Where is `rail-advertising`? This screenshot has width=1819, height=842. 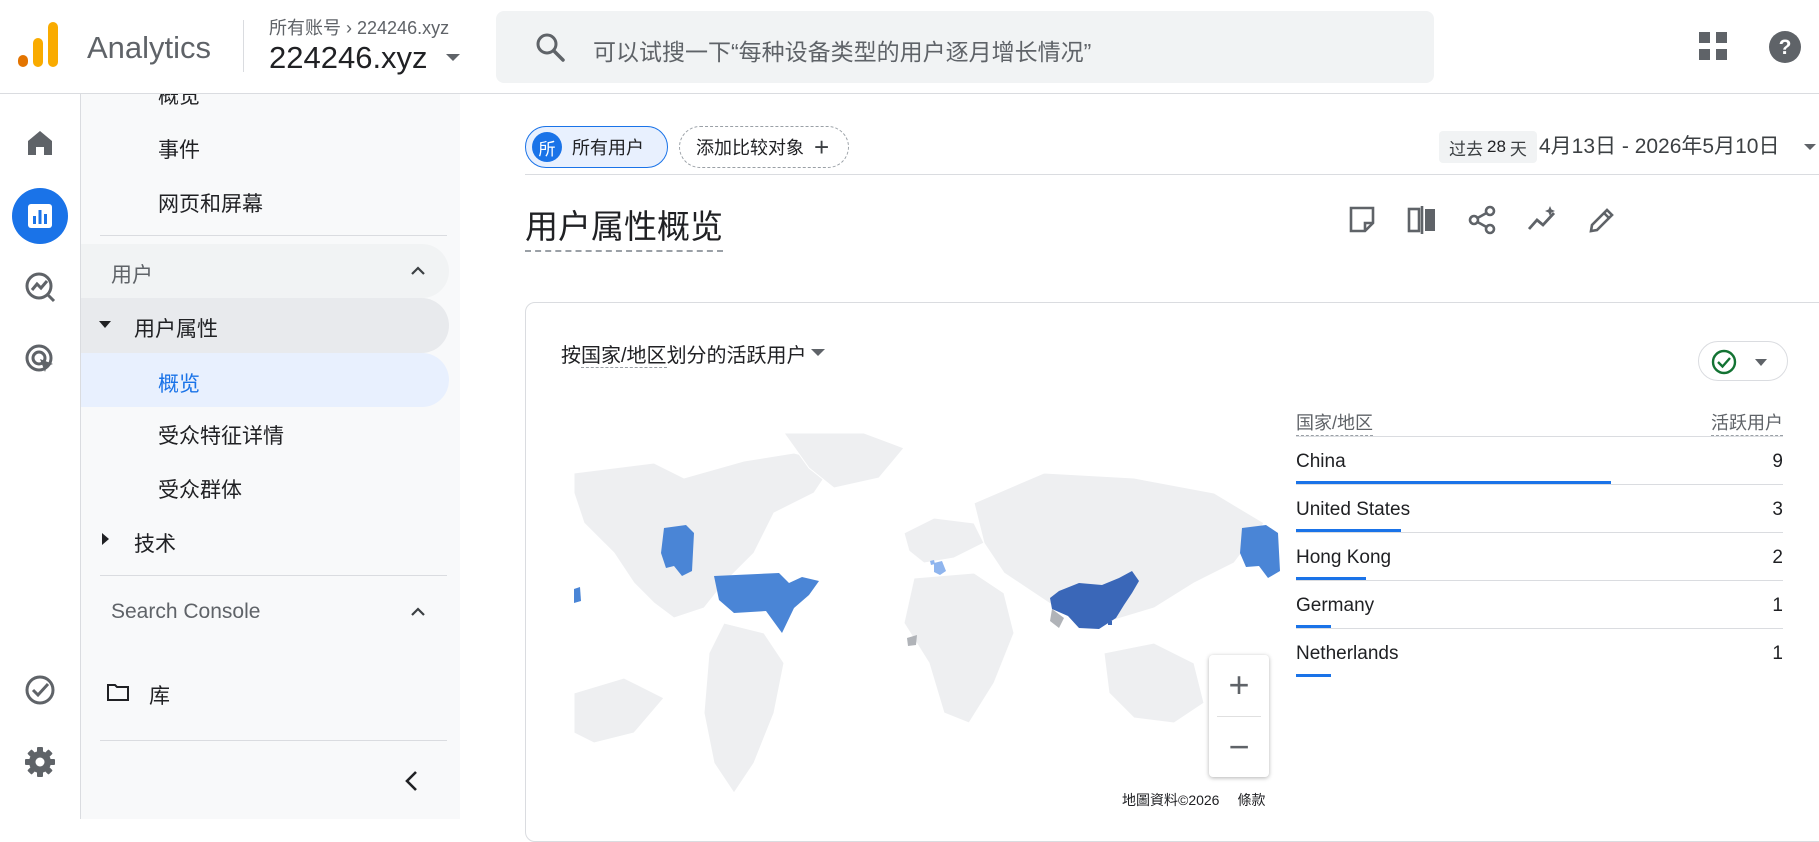
rail-advertising is located at coordinates (40, 359).